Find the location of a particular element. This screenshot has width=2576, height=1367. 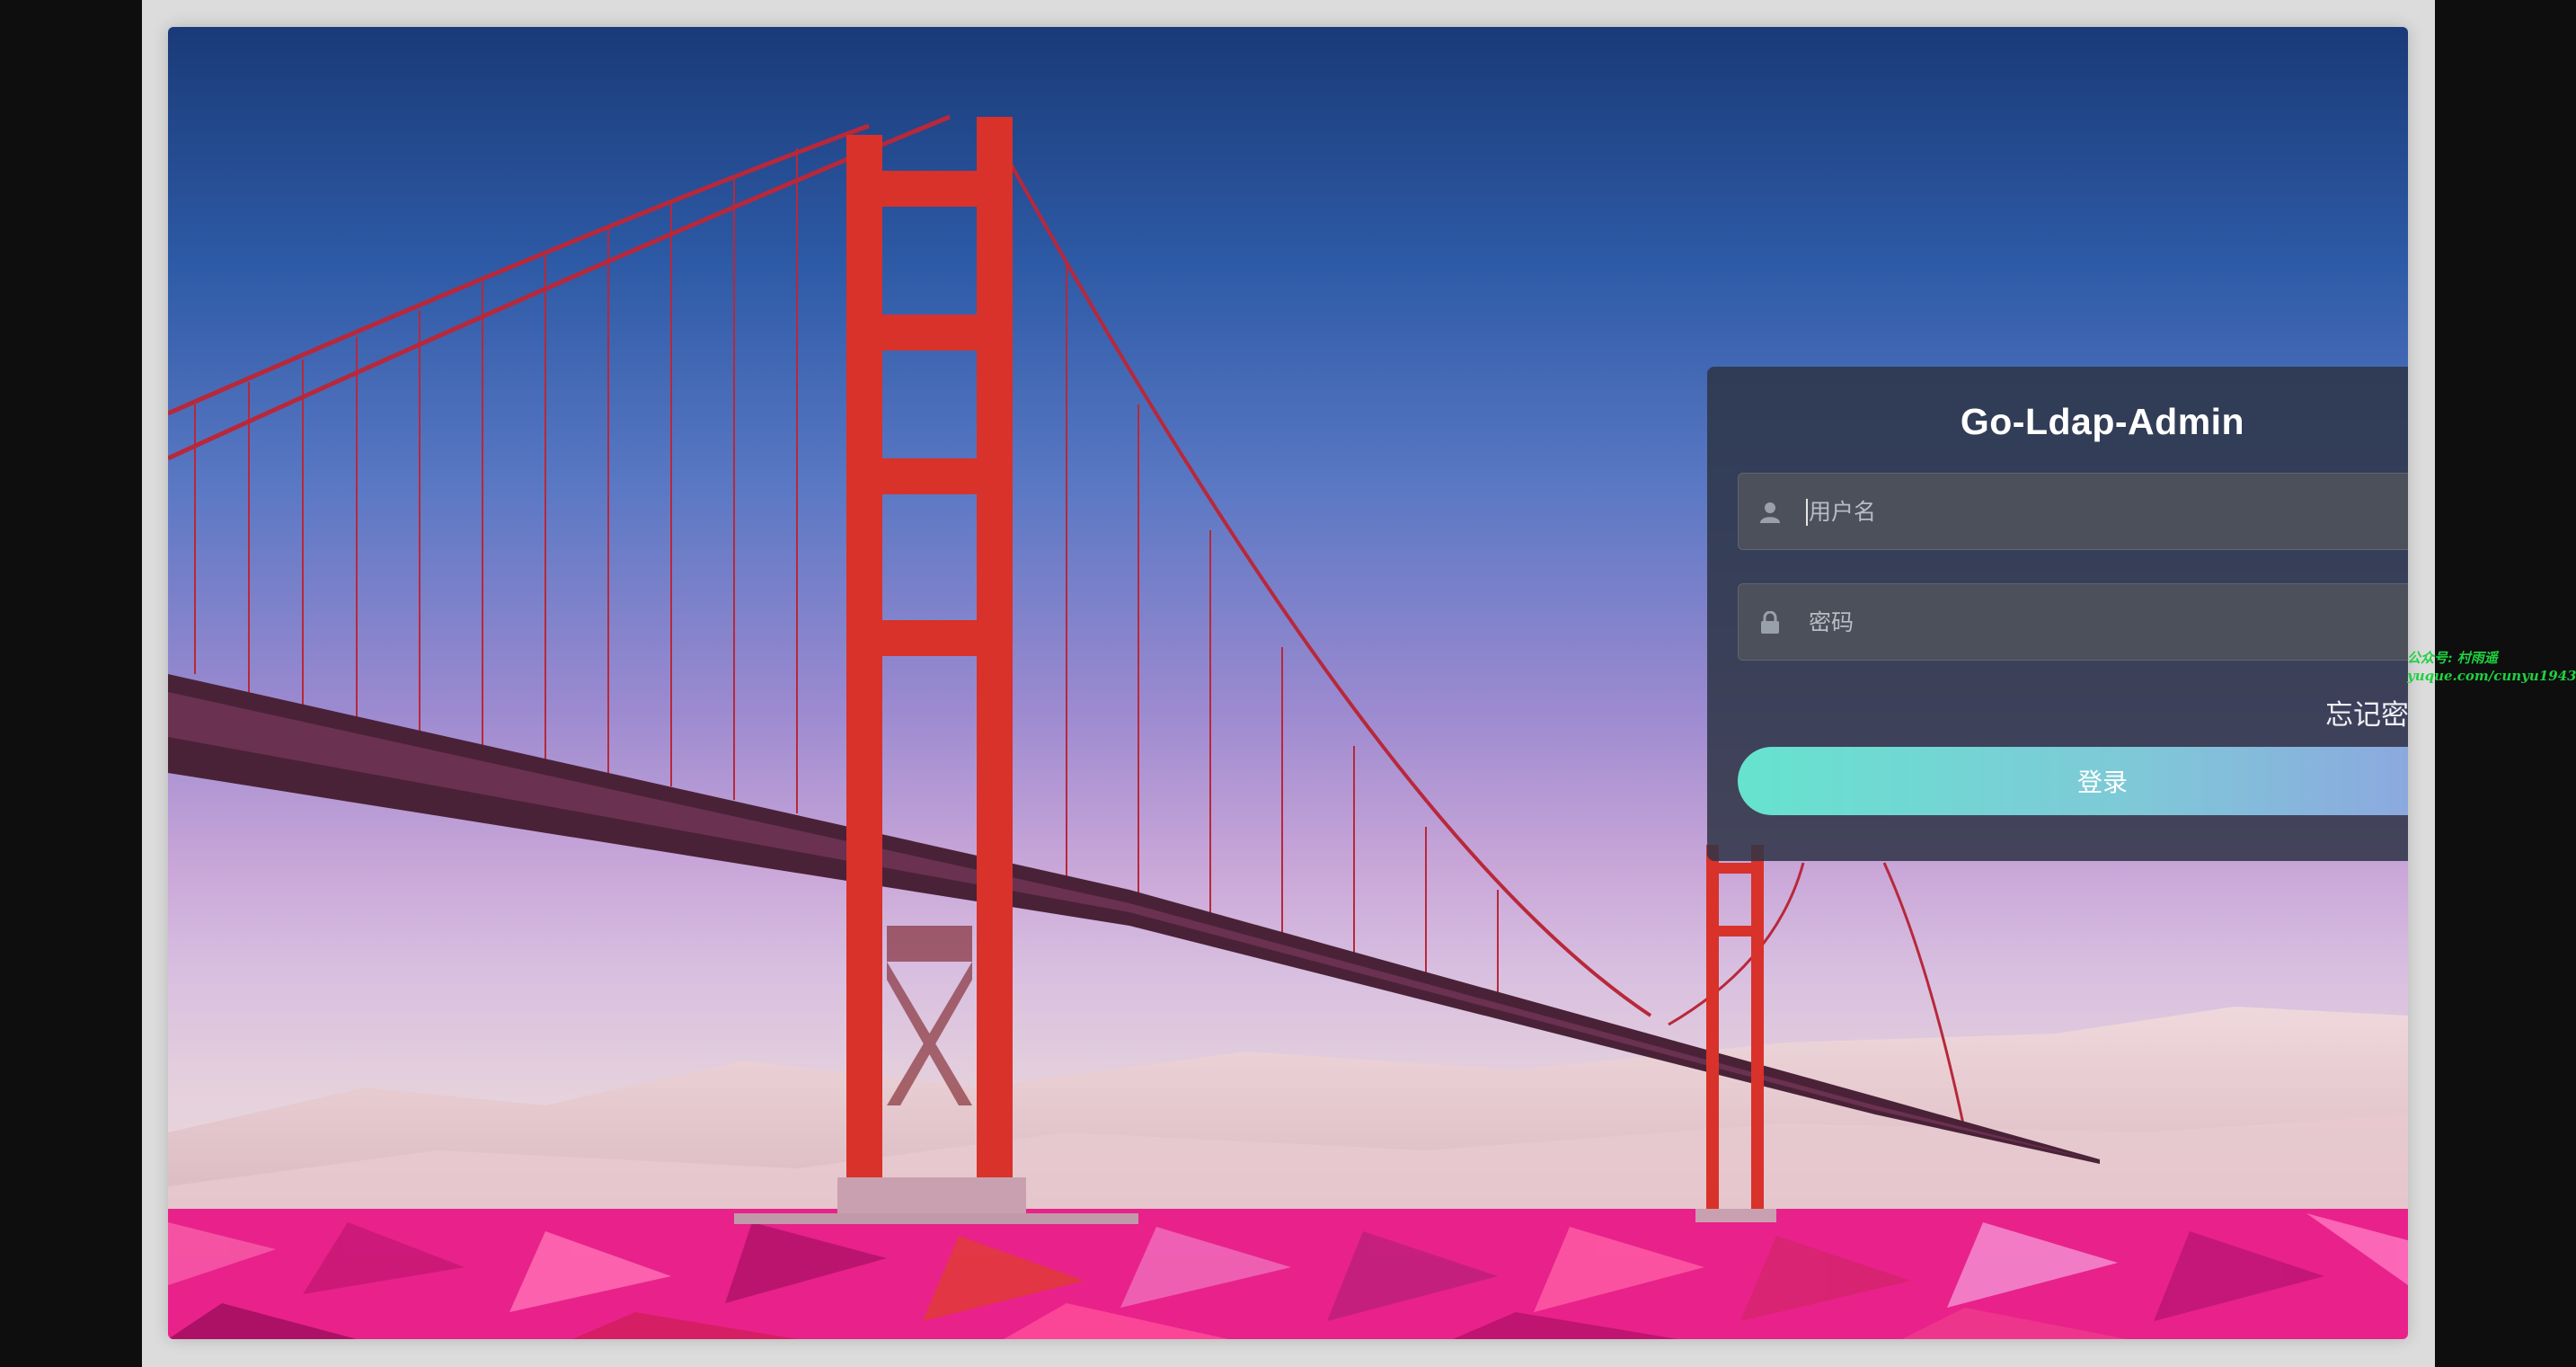

watermark: 公众号: 村雨遥 yuque.com/cunyu1943 is located at coordinates (2491, 667).